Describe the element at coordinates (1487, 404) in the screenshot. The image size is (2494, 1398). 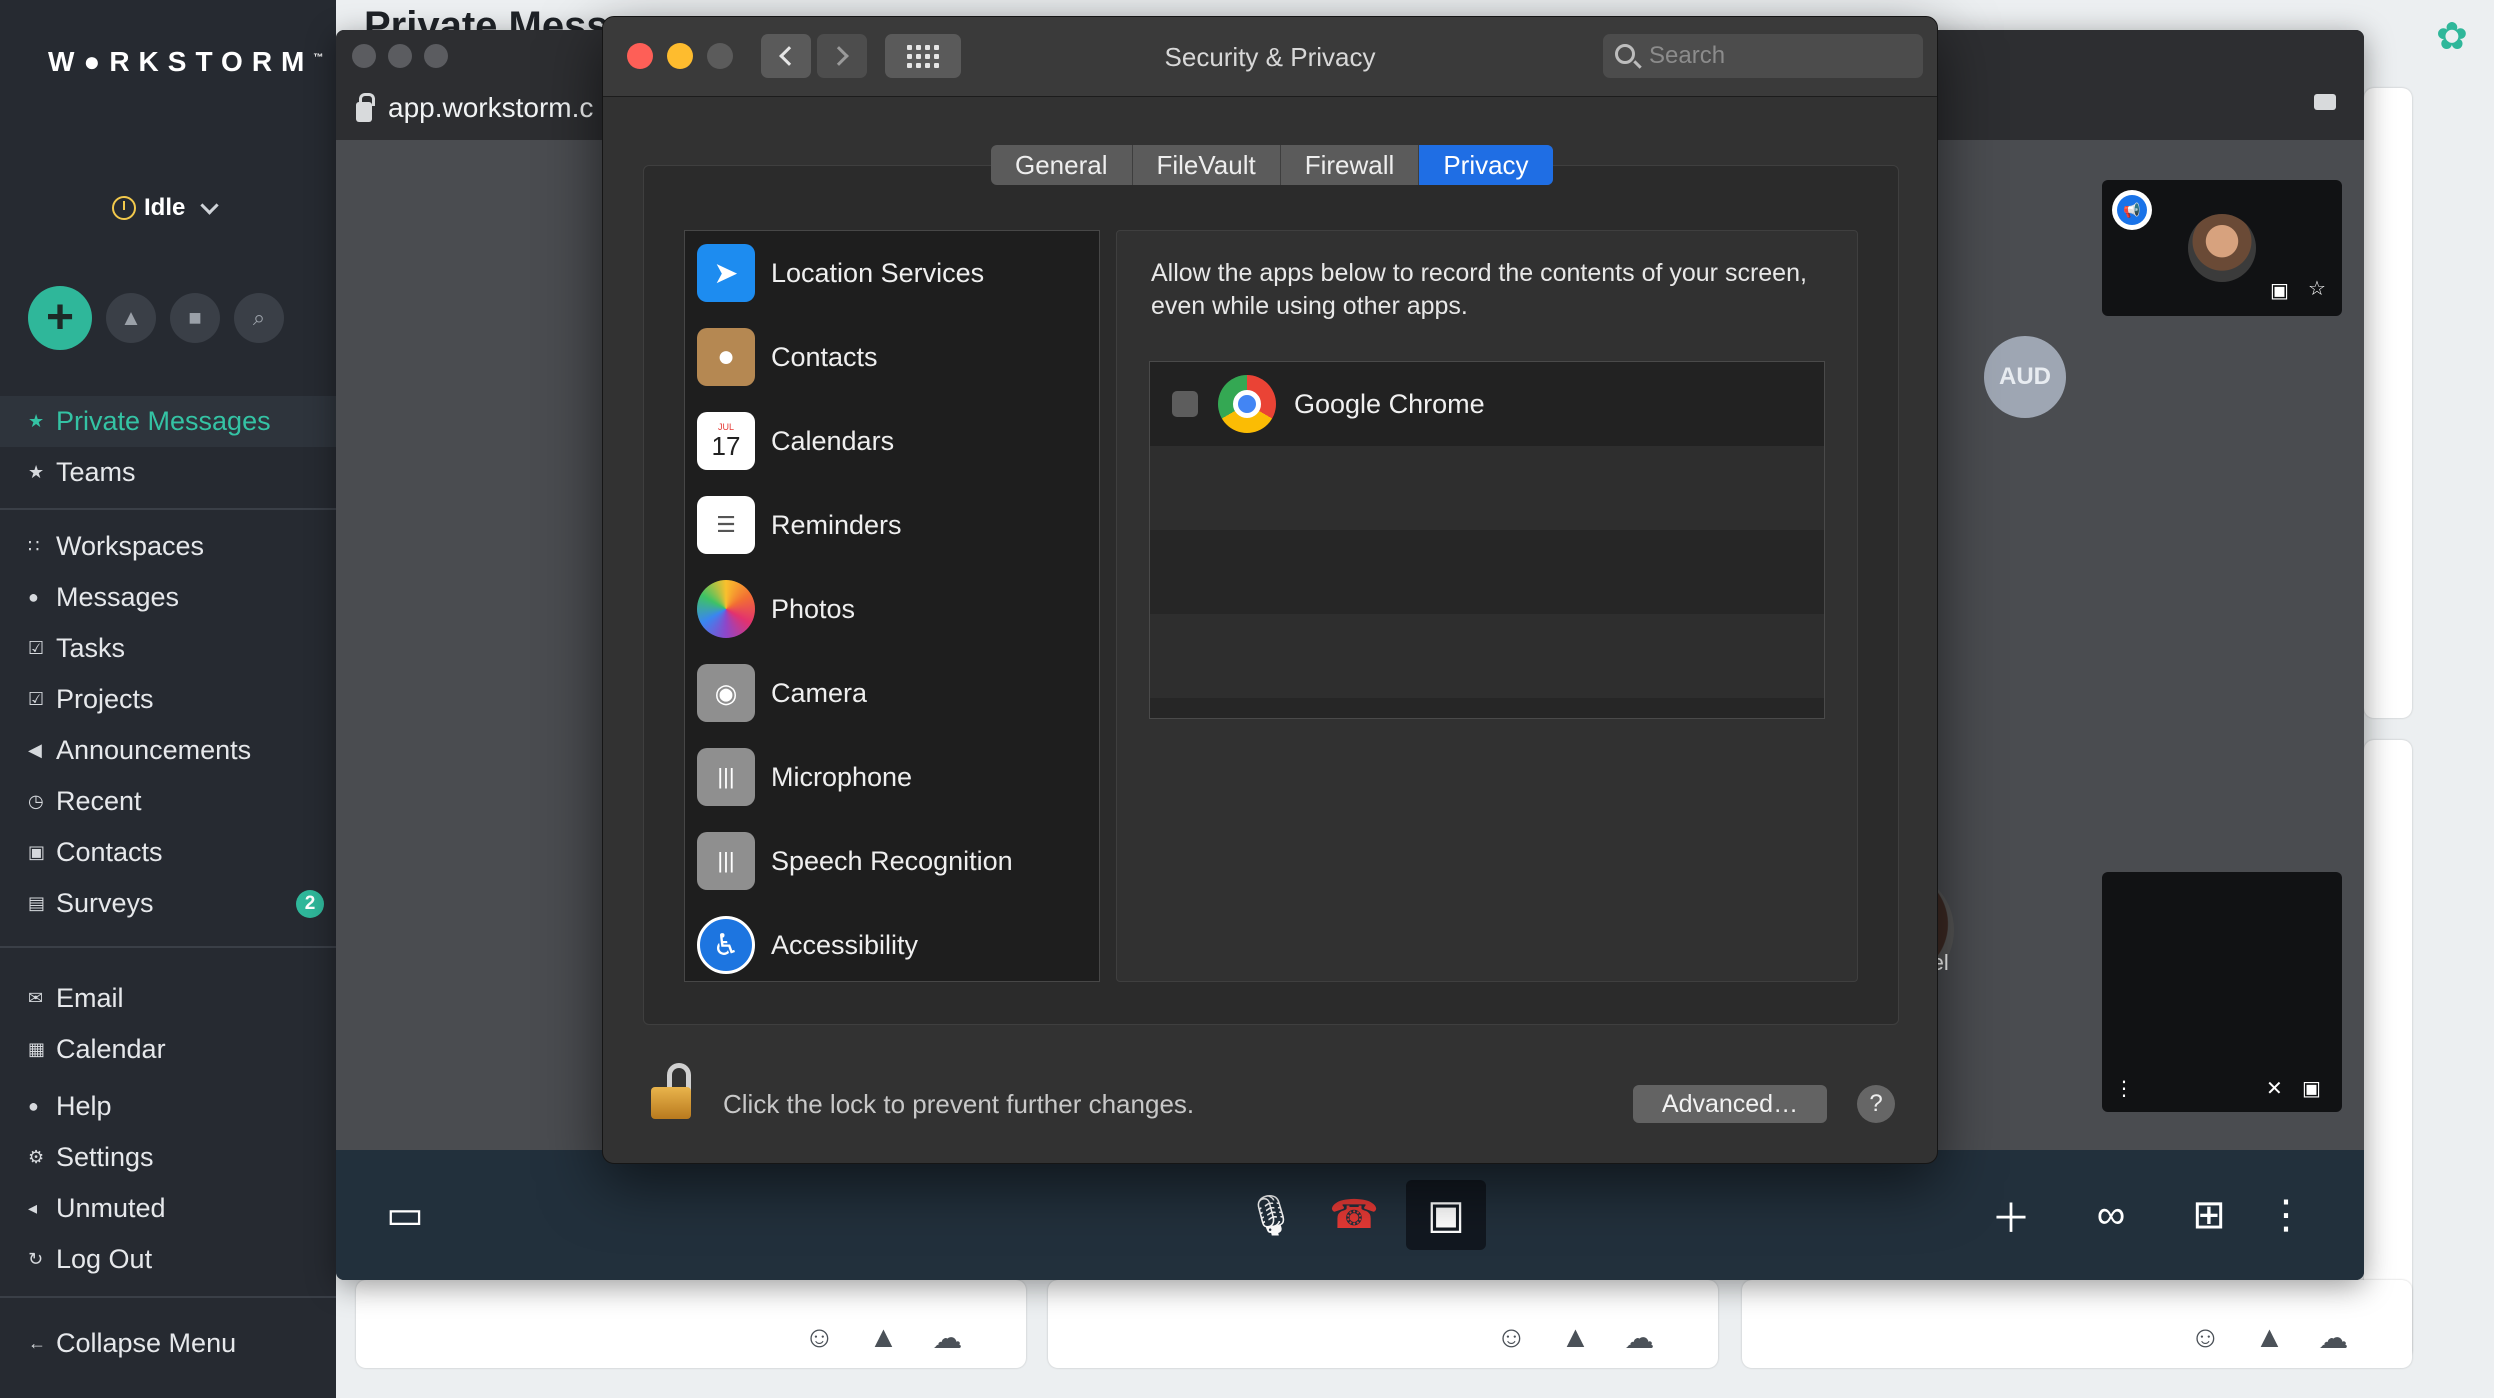
I see `app-row-google-chrome: Google Chrome` at that location.